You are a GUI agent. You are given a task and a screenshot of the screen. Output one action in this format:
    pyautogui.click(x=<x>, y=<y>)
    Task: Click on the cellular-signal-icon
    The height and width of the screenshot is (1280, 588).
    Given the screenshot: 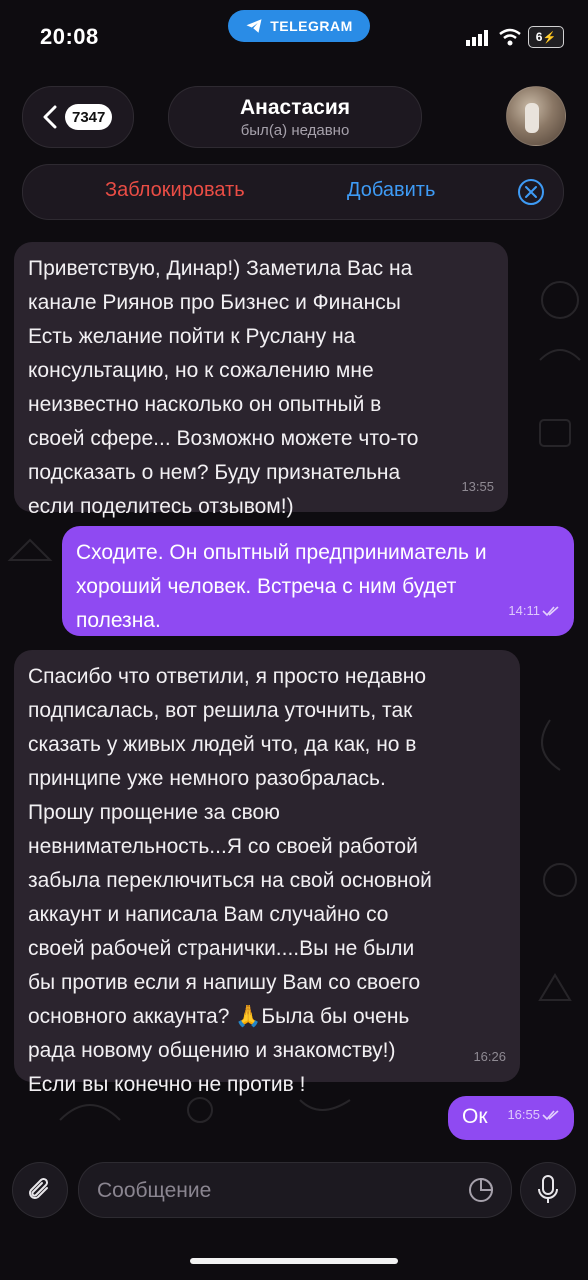 What is the action you would take?
    pyautogui.click(x=477, y=38)
    